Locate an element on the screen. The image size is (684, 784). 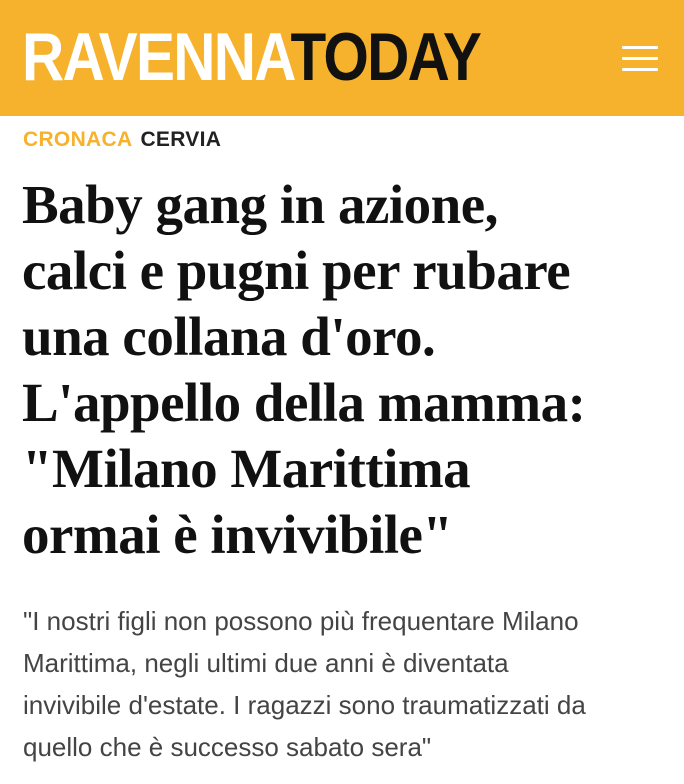
menu-icon-bar-middle is located at coordinates (640, 58).